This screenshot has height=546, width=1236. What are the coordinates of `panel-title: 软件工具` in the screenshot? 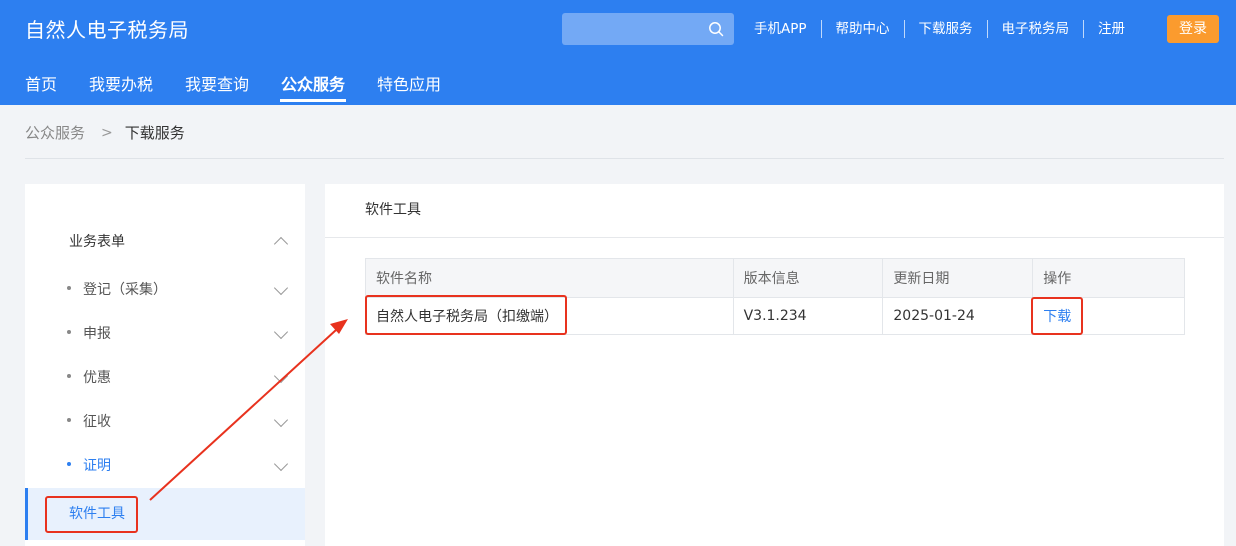 It's located at (393, 210).